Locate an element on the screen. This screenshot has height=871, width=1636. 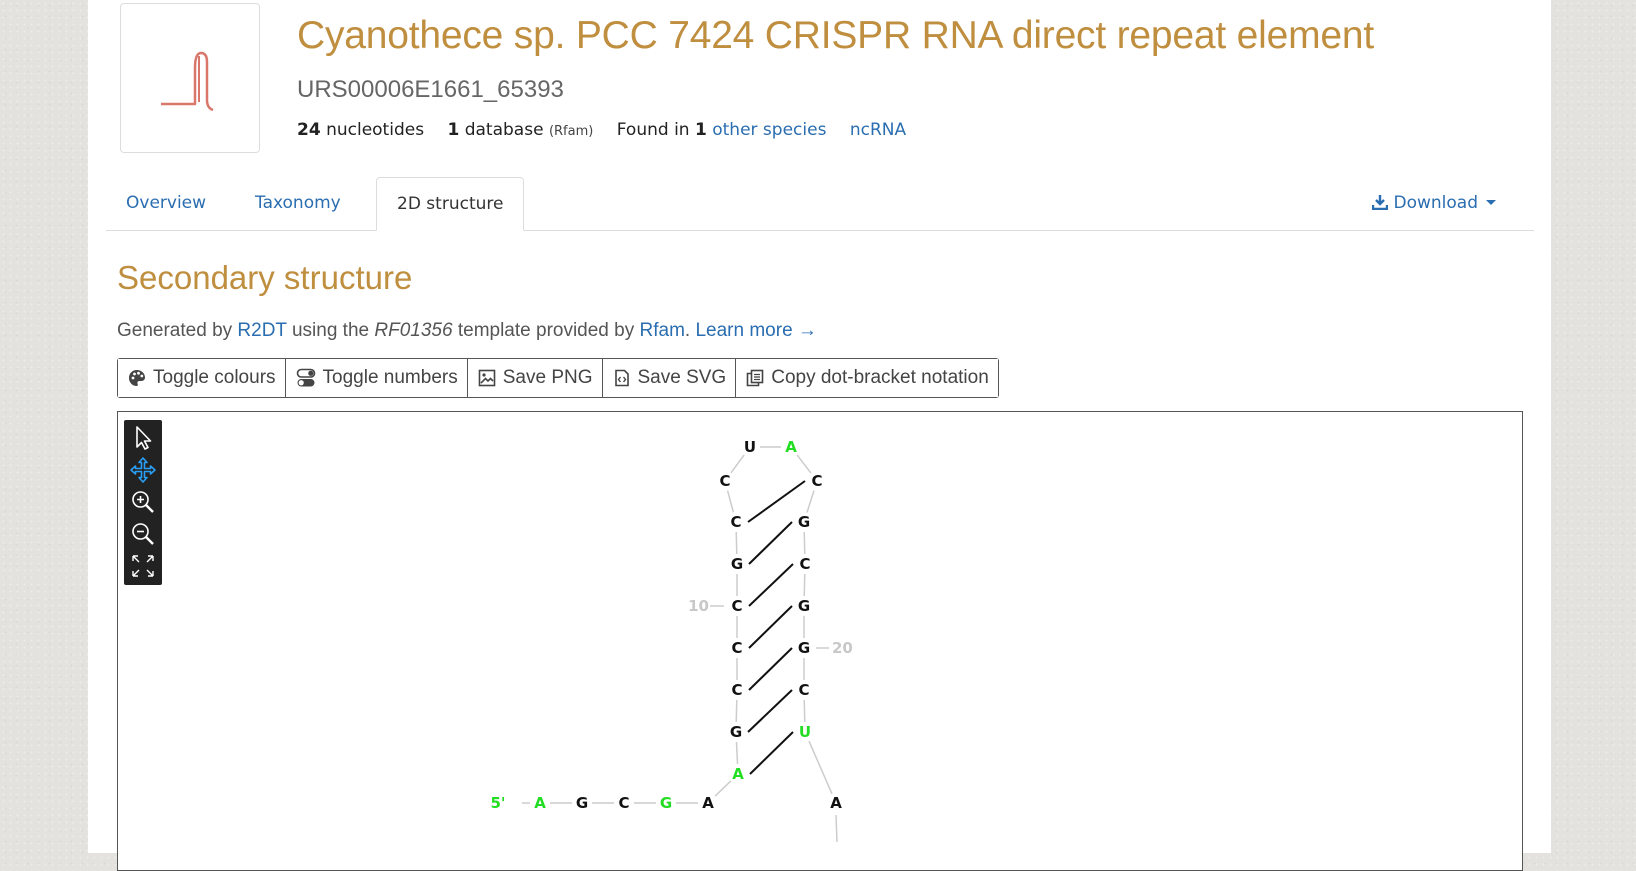
db-source: (Rfam) is located at coordinates (571, 131).